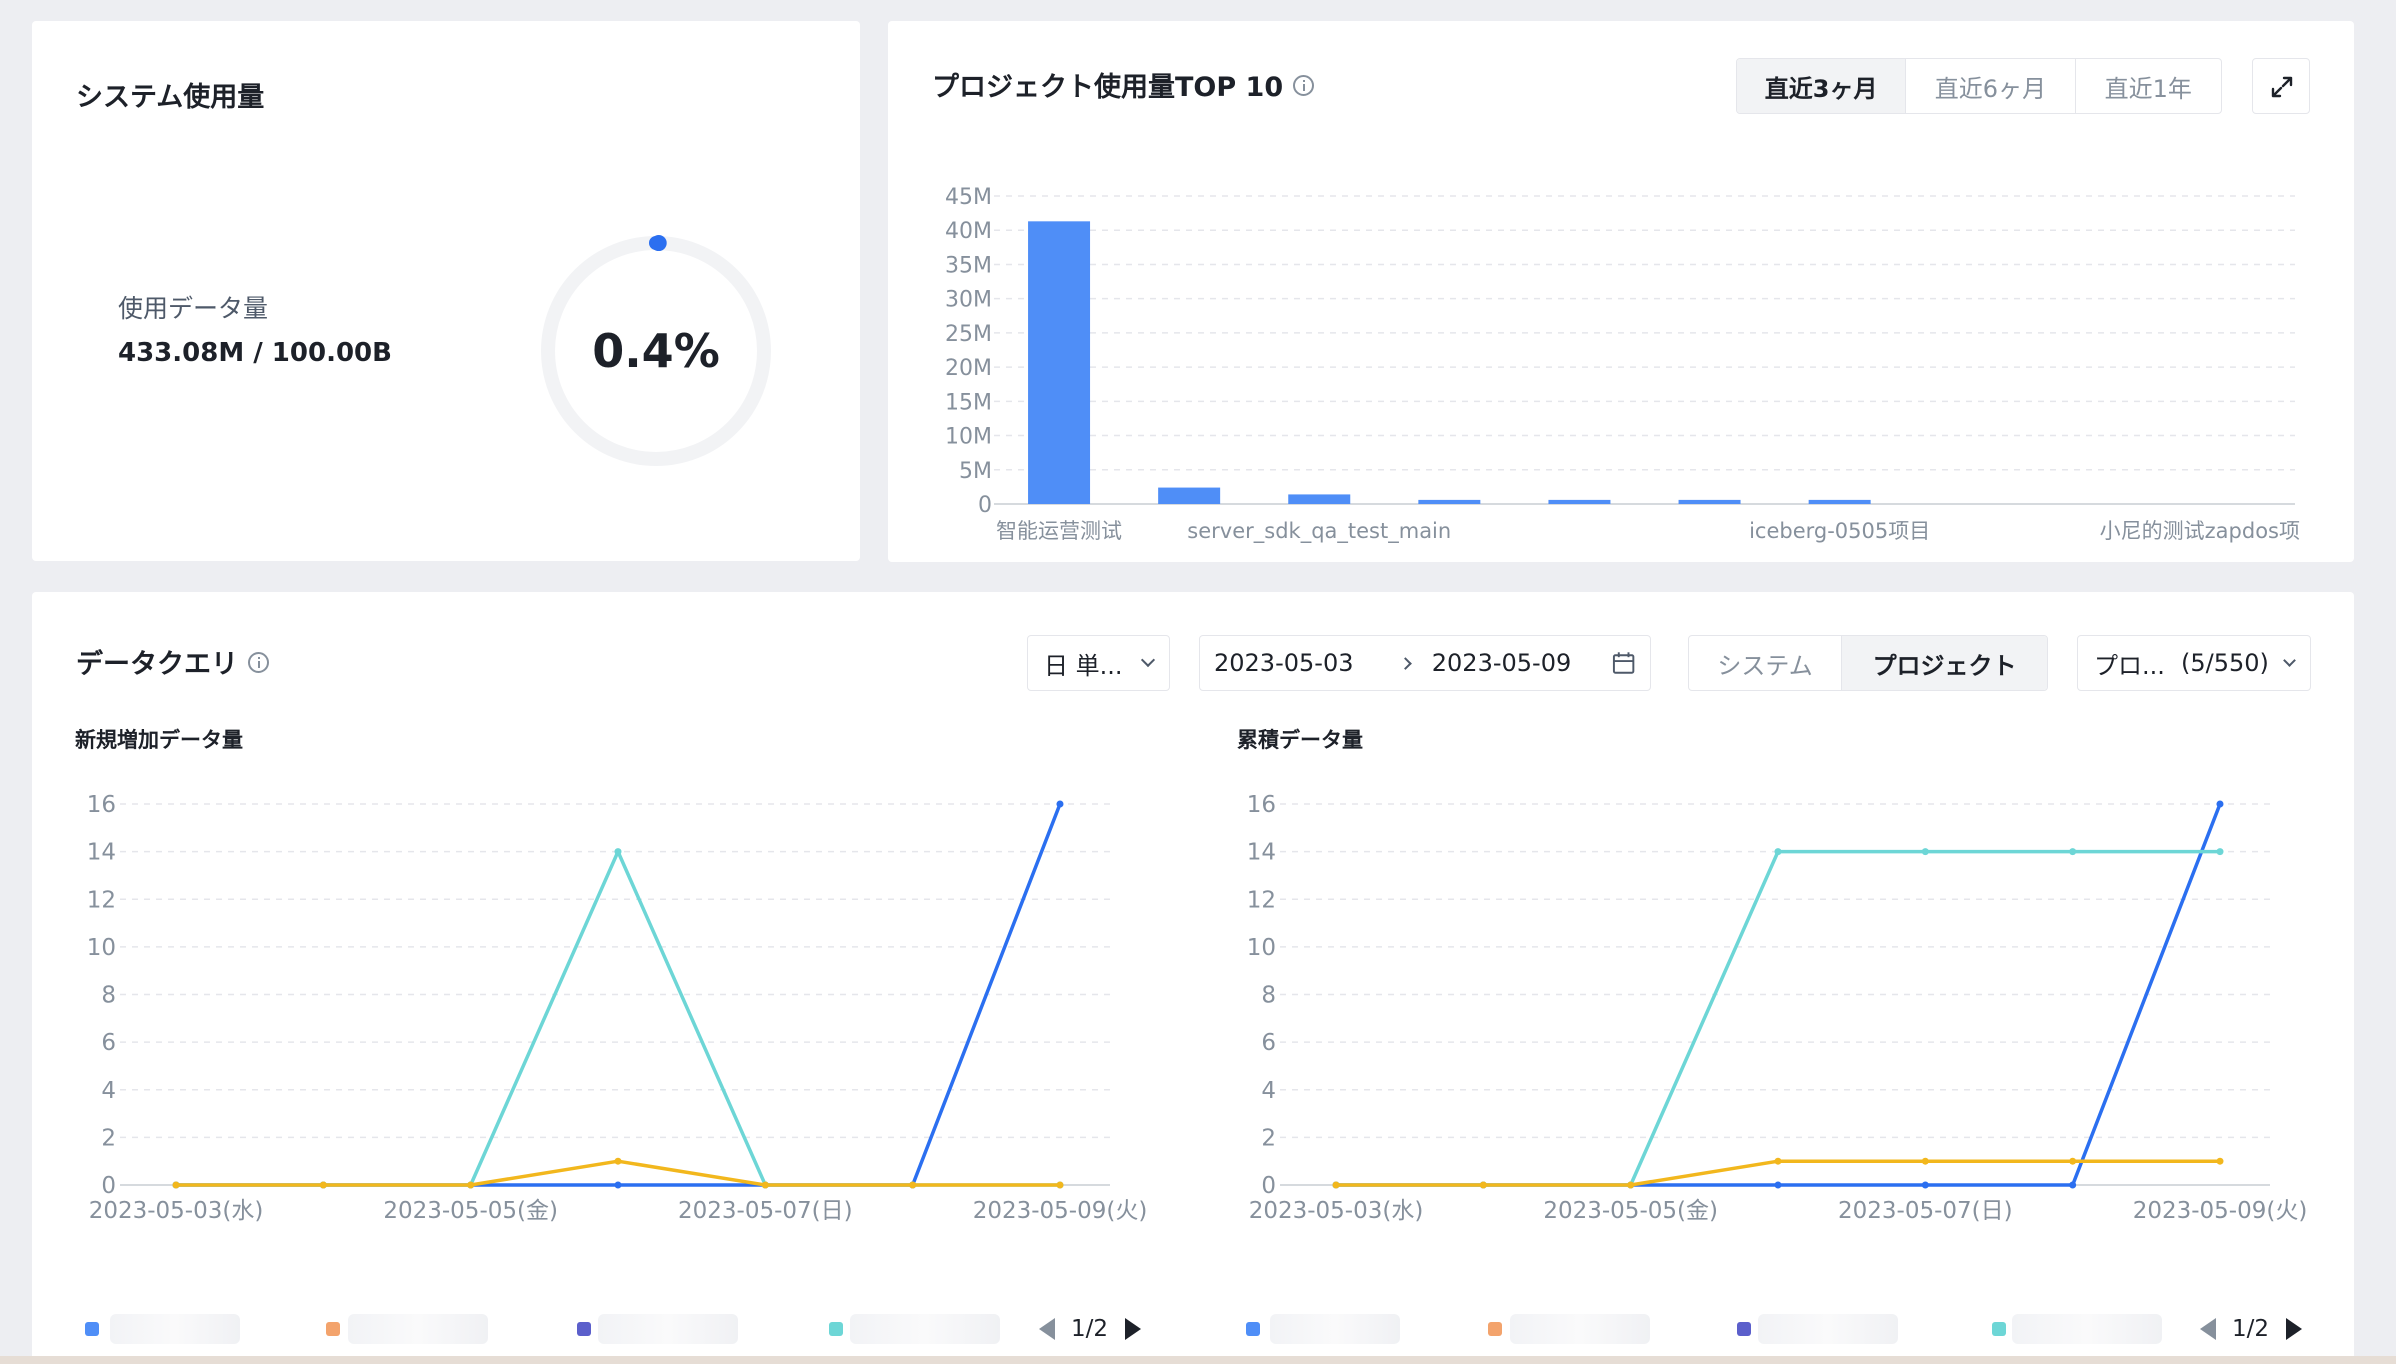  What do you see at coordinates (1991, 86) in the screenshot?
I see `range-tab-6m: 直近6ヶ月` at bounding box center [1991, 86].